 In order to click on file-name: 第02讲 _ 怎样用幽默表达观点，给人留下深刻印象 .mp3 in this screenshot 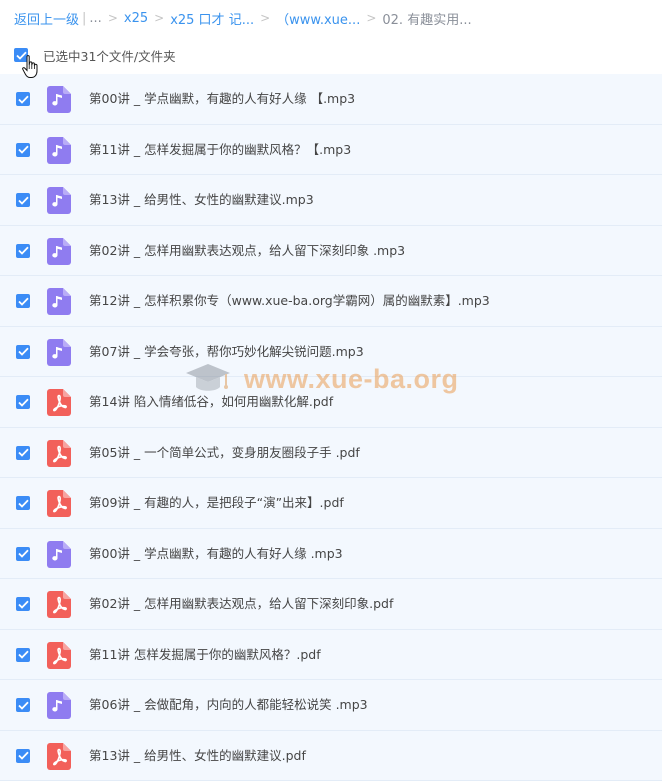, I will do `click(247, 251)`.